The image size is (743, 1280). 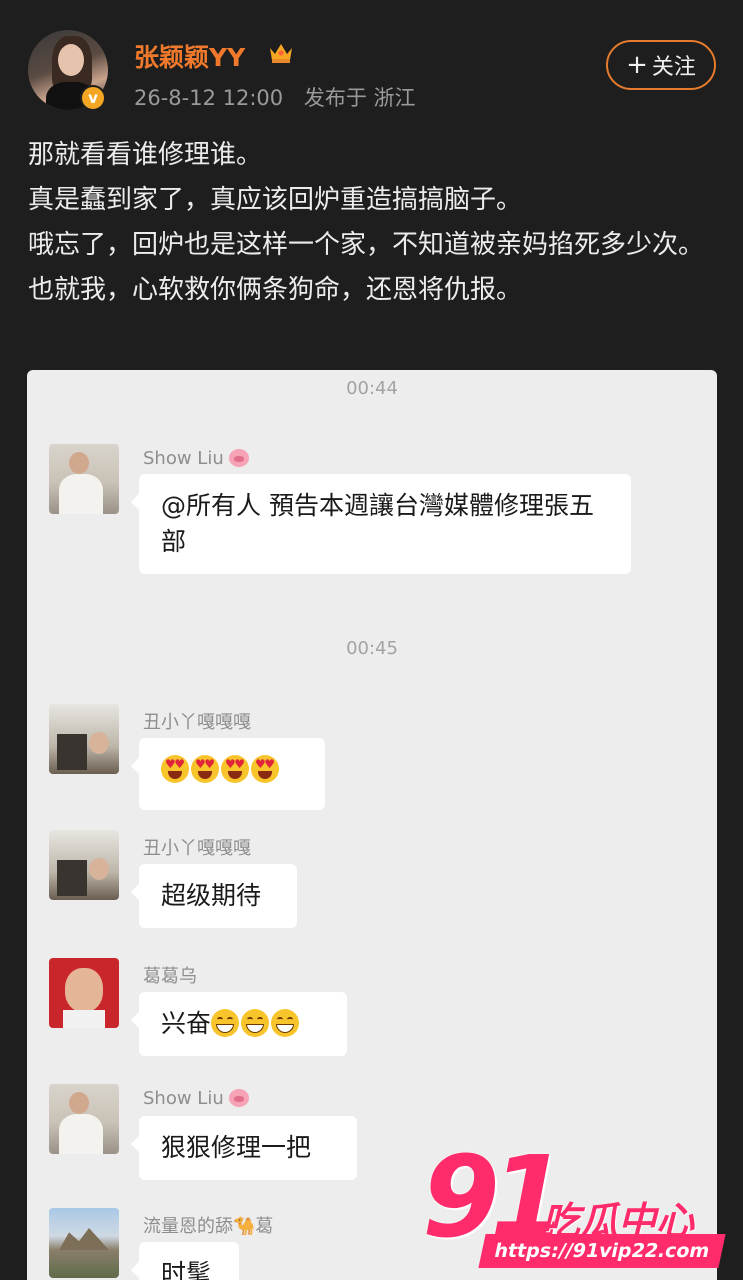 What do you see at coordinates (214, 896) in the screenshot?
I see `chat-bubble: 超级期待` at bounding box center [214, 896].